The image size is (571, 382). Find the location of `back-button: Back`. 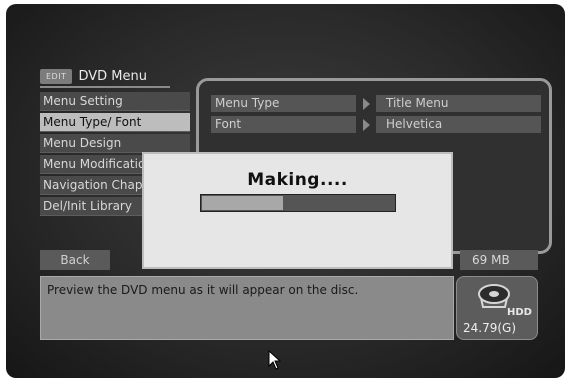

back-button: Back is located at coordinates (75, 260).